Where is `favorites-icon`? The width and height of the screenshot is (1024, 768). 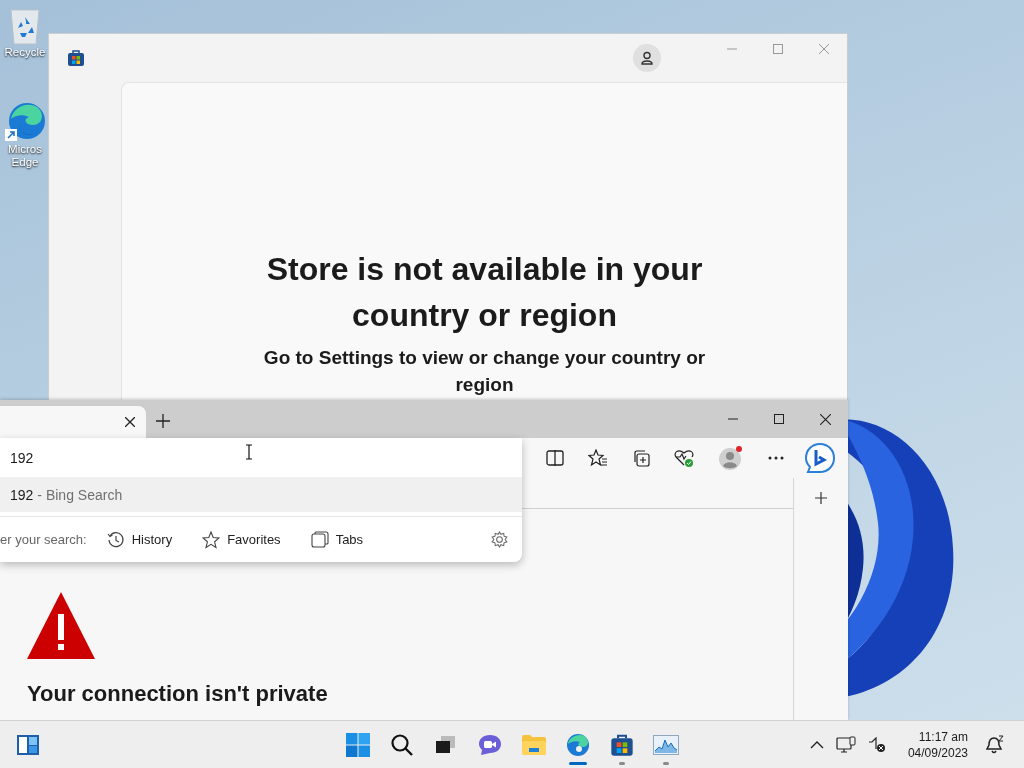 favorites-icon is located at coordinates (598, 458).